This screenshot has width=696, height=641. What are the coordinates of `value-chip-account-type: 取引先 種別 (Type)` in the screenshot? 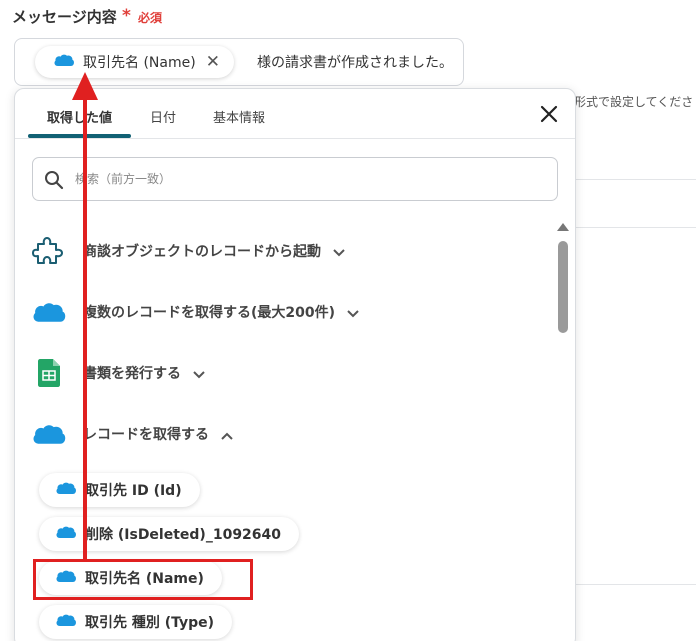 It's located at (136, 622).